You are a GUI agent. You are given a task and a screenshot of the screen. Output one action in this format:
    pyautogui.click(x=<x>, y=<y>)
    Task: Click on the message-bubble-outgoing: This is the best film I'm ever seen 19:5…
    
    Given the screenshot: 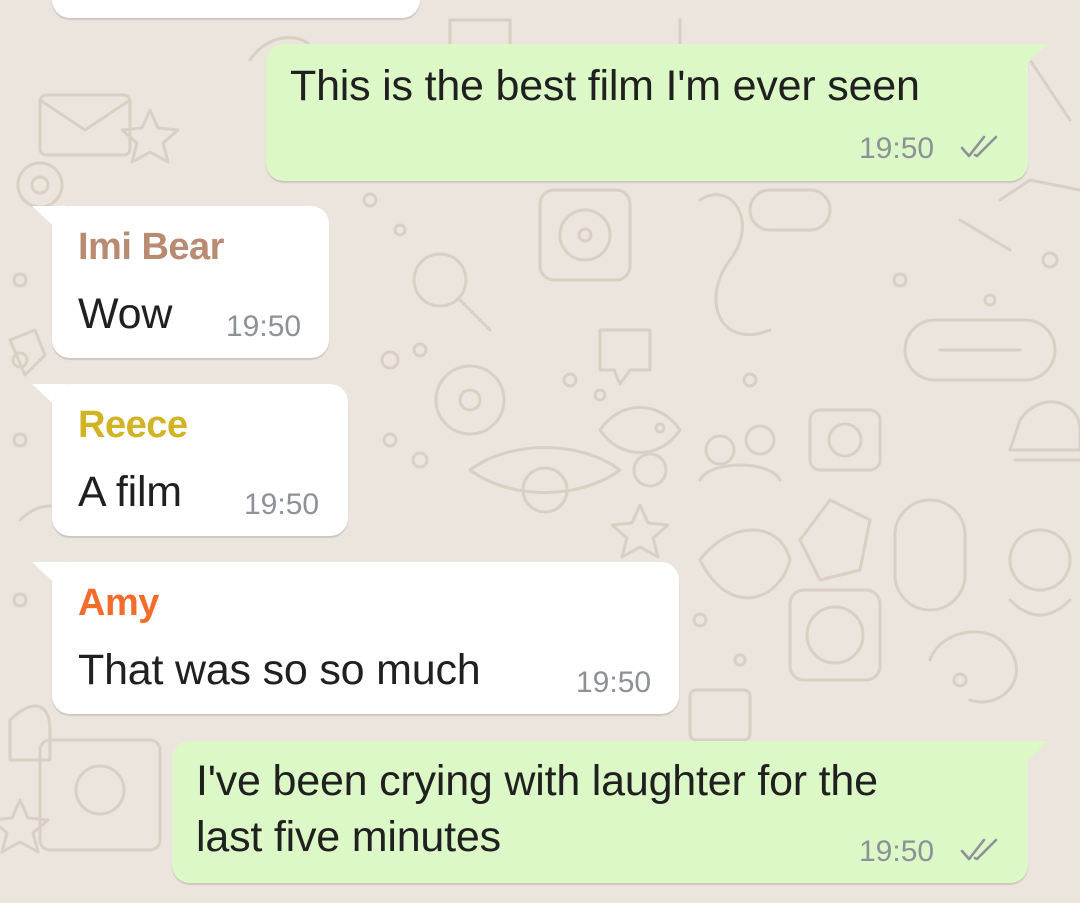 What is the action you would take?
    pyautogui.click(x=657, y=112)
    